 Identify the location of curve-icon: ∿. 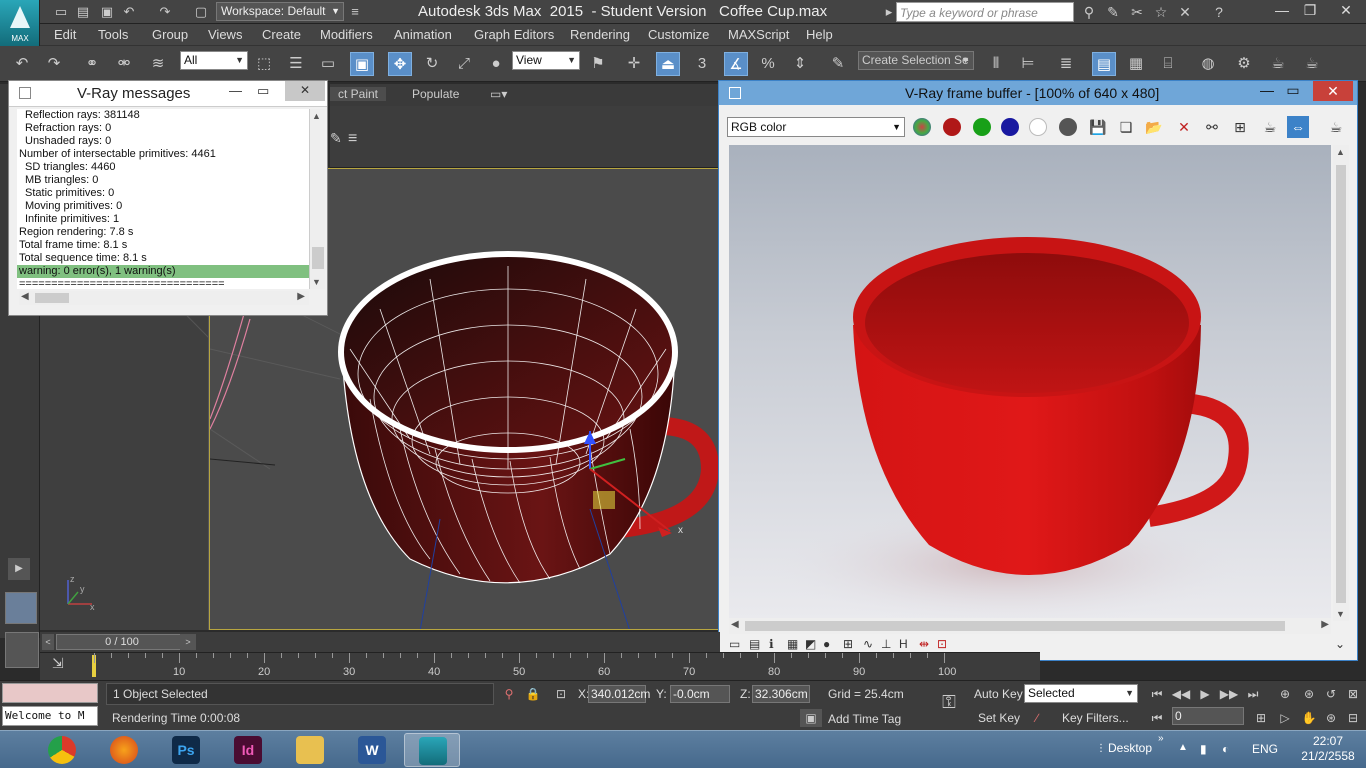
(868, 644).